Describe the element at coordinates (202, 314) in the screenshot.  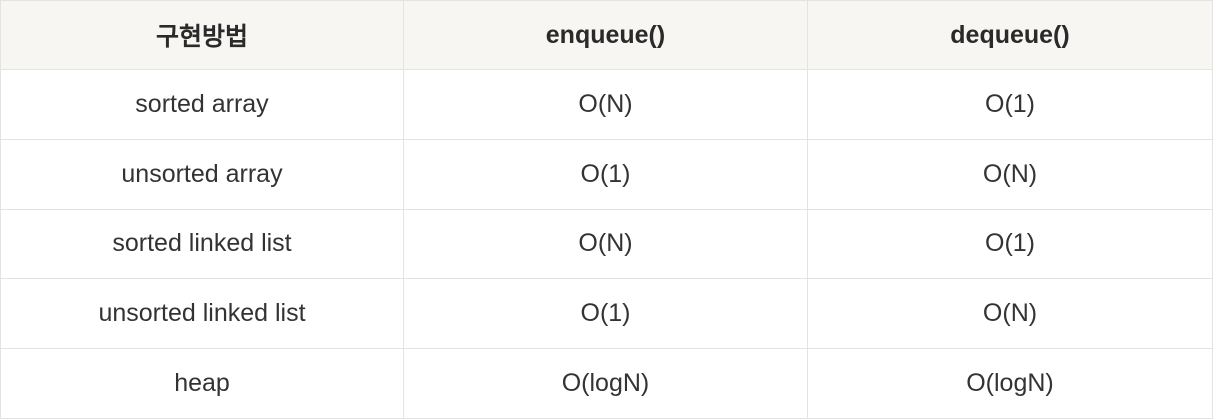
I see `cell-implementation: unsorted linked list` at that location.